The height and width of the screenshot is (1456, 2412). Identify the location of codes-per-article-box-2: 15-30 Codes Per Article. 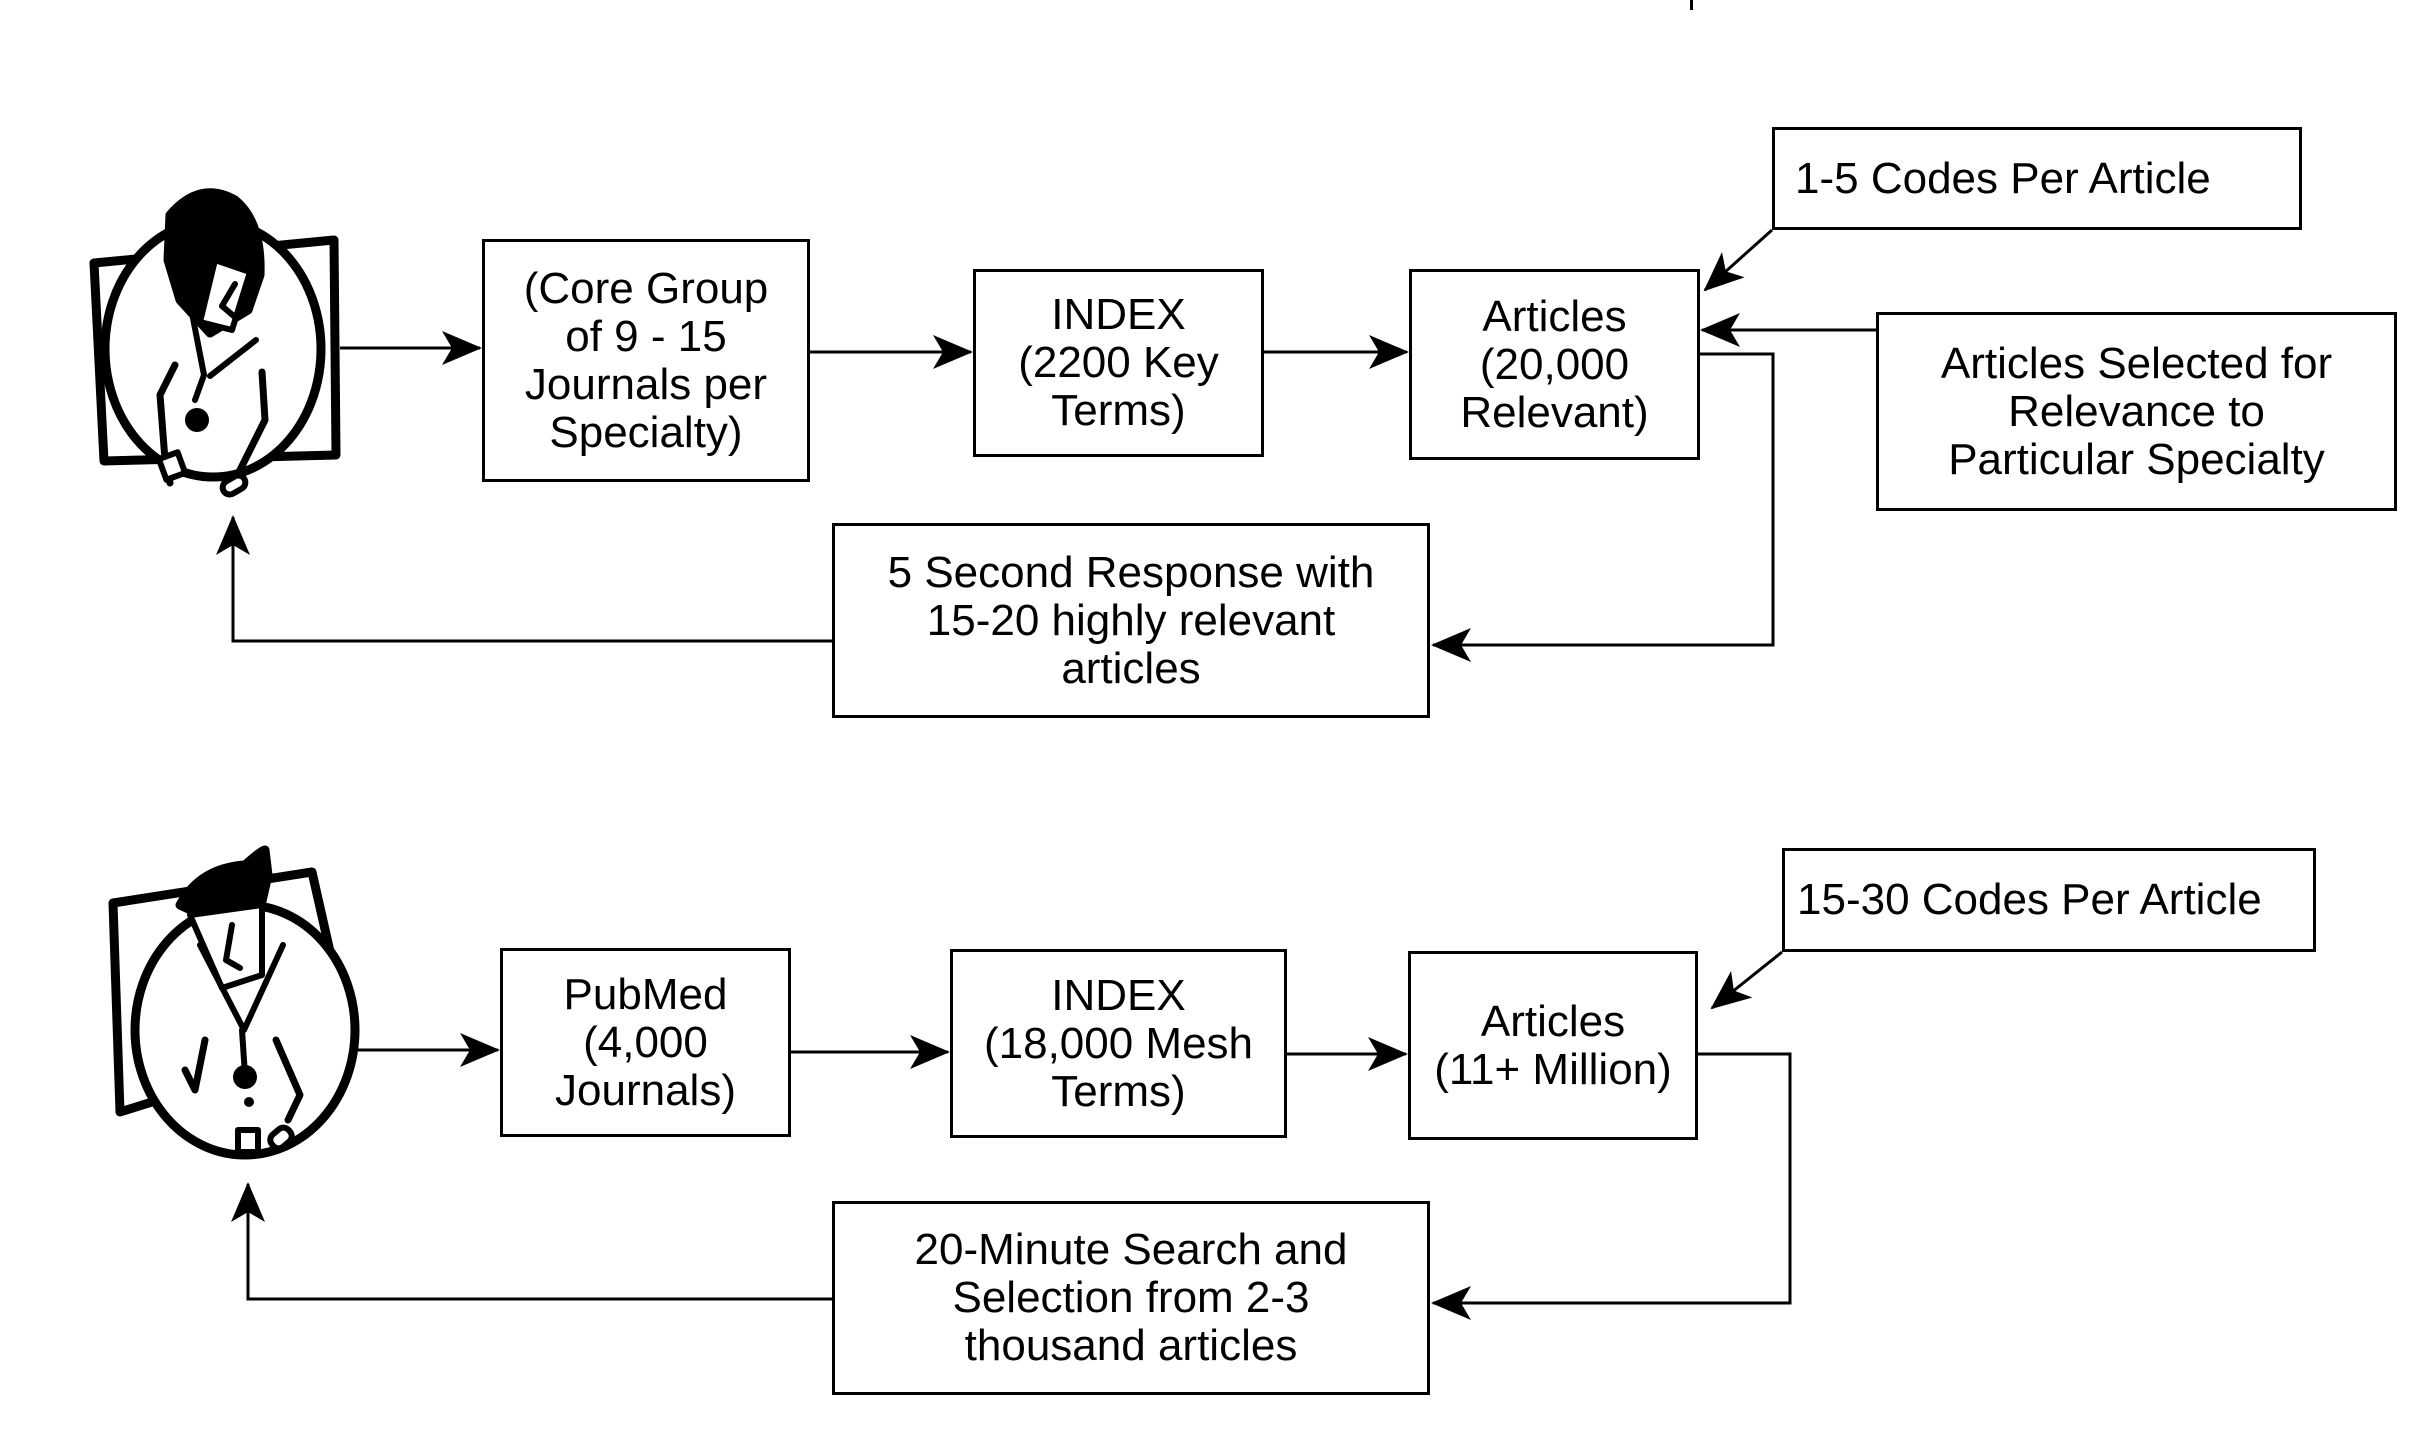
(2049, 900).